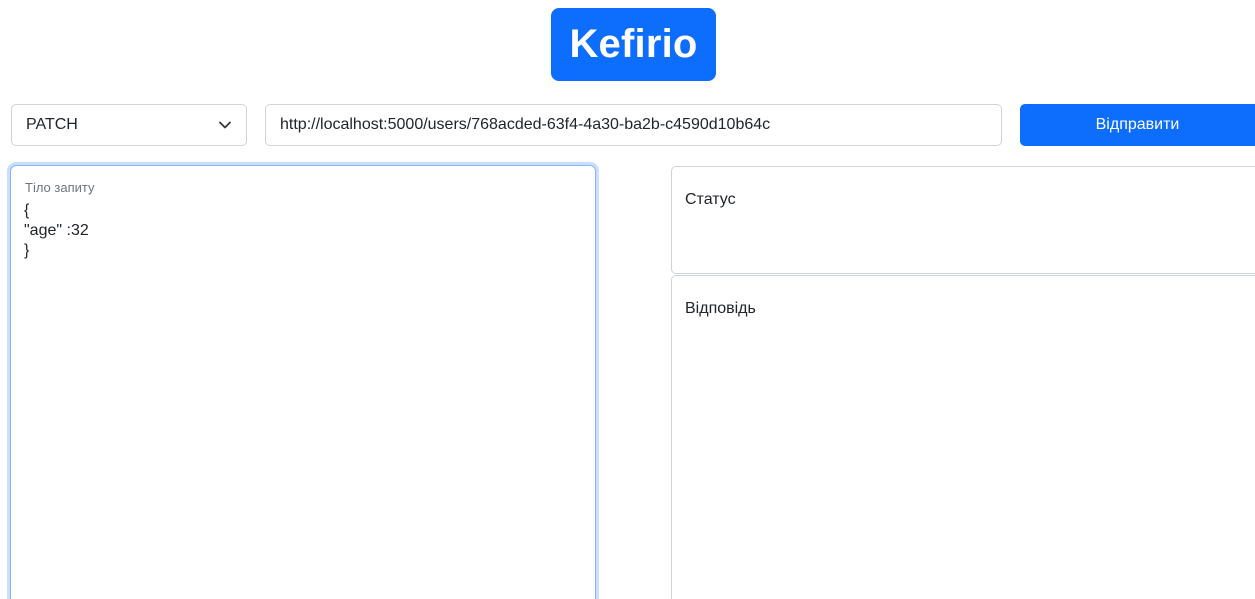 Image resolution: width=1255 pixels, height=599 pixels. I want to click on method-select-value: PATCH, so click(52, 124).